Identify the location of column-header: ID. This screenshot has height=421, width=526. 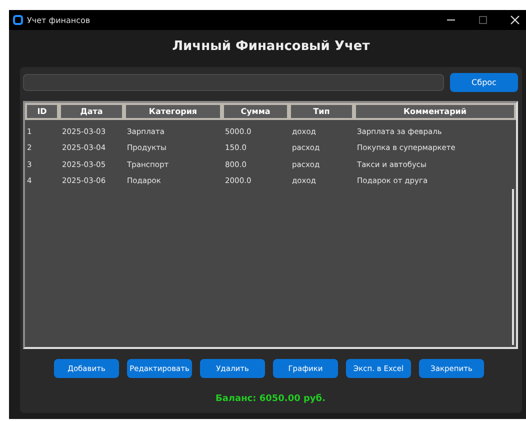
(42, 111).